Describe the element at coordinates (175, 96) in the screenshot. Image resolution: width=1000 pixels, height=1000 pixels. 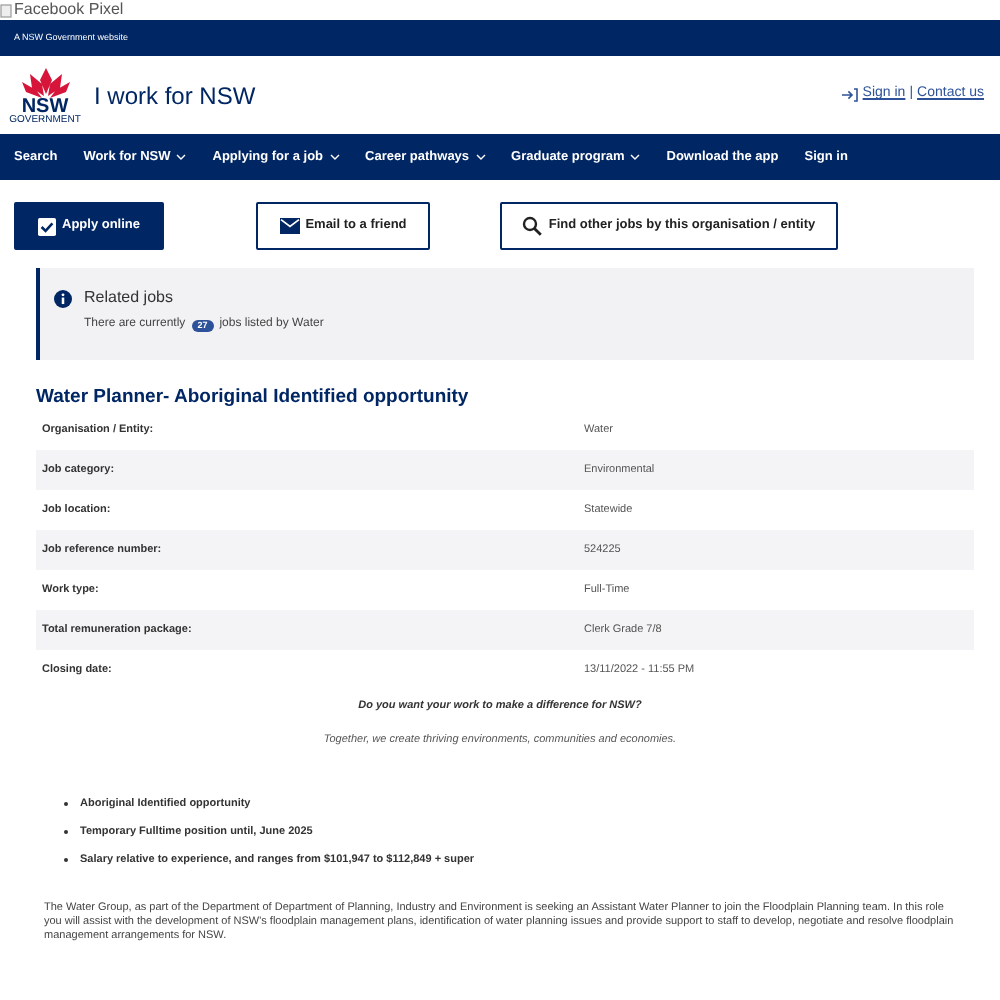
I see `site-title: I work for NSW` at that location.